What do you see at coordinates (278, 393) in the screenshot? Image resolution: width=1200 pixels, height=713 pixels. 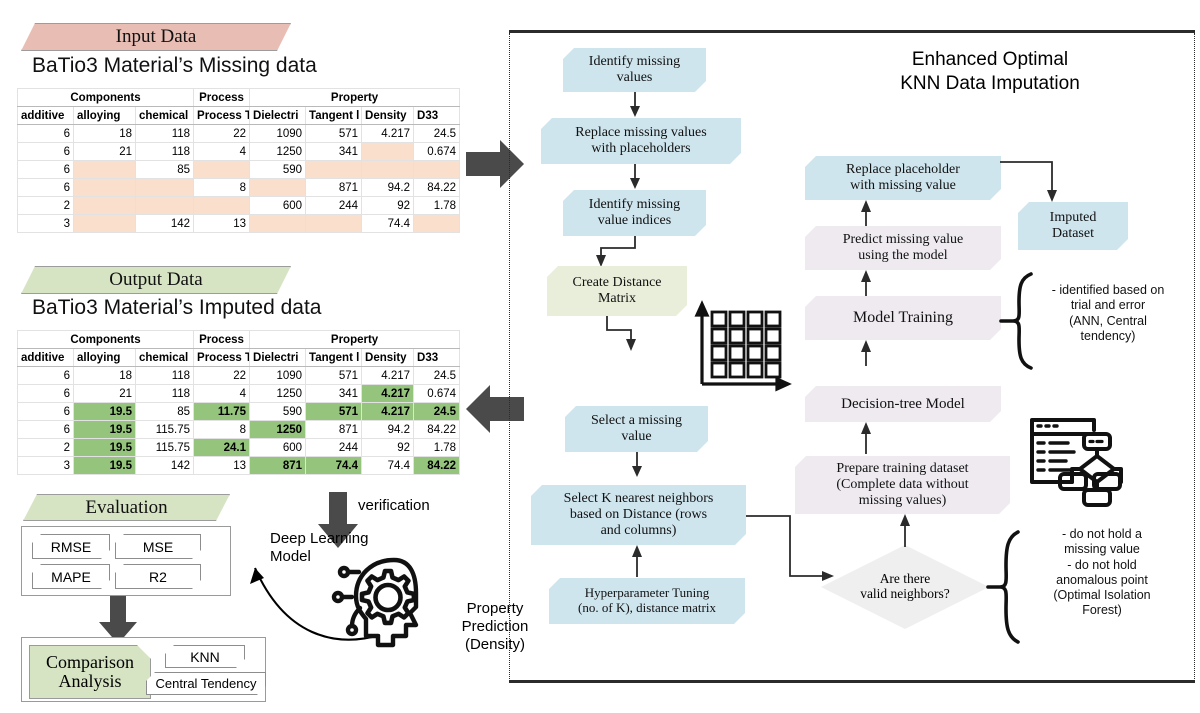 I see `table-cell: 1250` at bounding box center [278, 393].